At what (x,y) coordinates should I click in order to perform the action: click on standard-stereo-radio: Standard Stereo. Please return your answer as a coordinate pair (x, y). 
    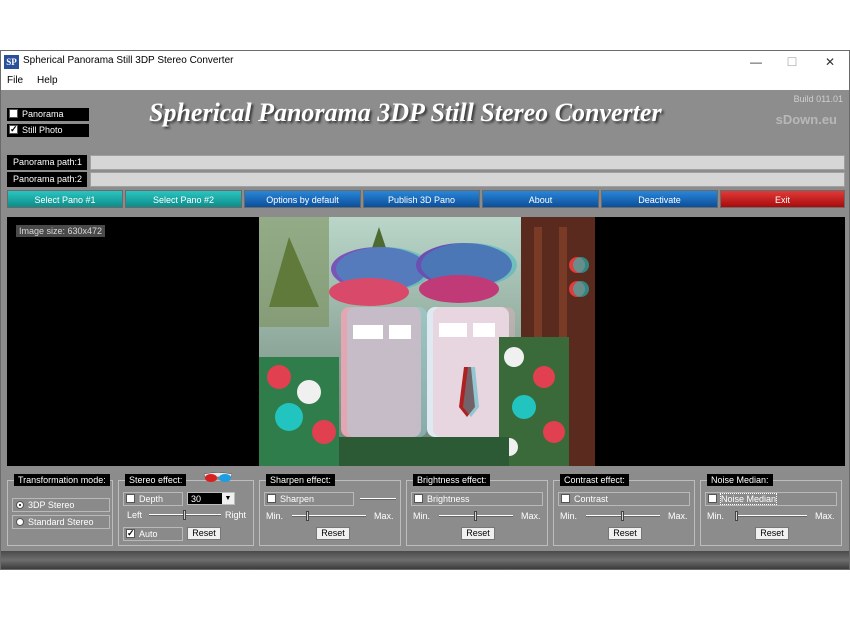
    Looking at the image, I should click on (61, 522).